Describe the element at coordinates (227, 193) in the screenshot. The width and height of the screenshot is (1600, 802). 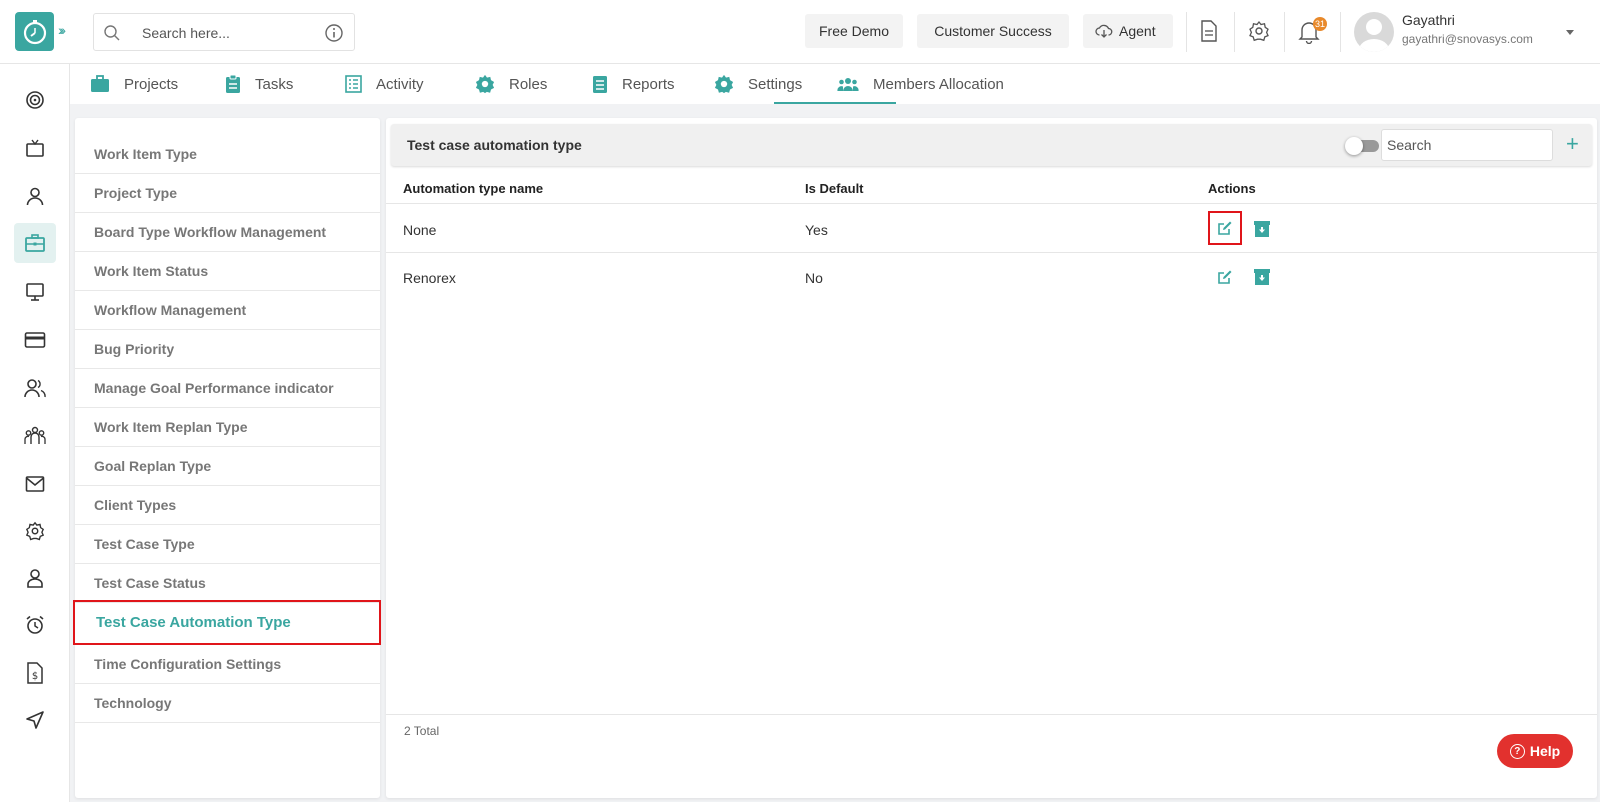
I see `settings-menu-item: Project Type` at that location.